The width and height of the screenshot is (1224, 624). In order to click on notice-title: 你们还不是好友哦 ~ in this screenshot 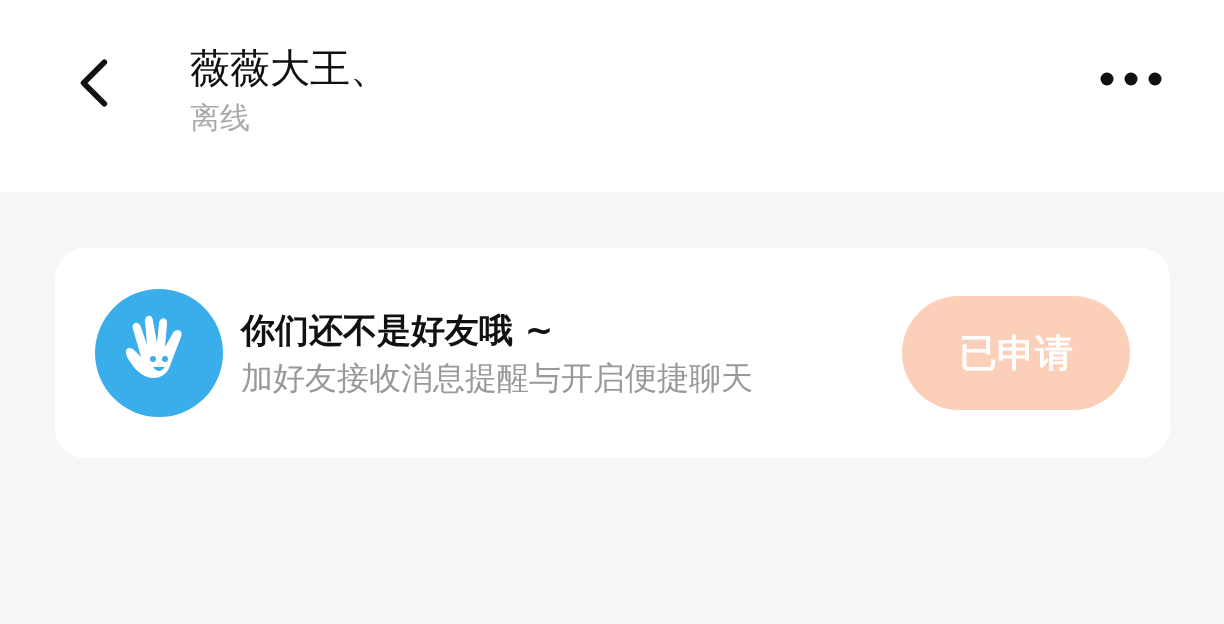, I will do `click(398, 330)`.